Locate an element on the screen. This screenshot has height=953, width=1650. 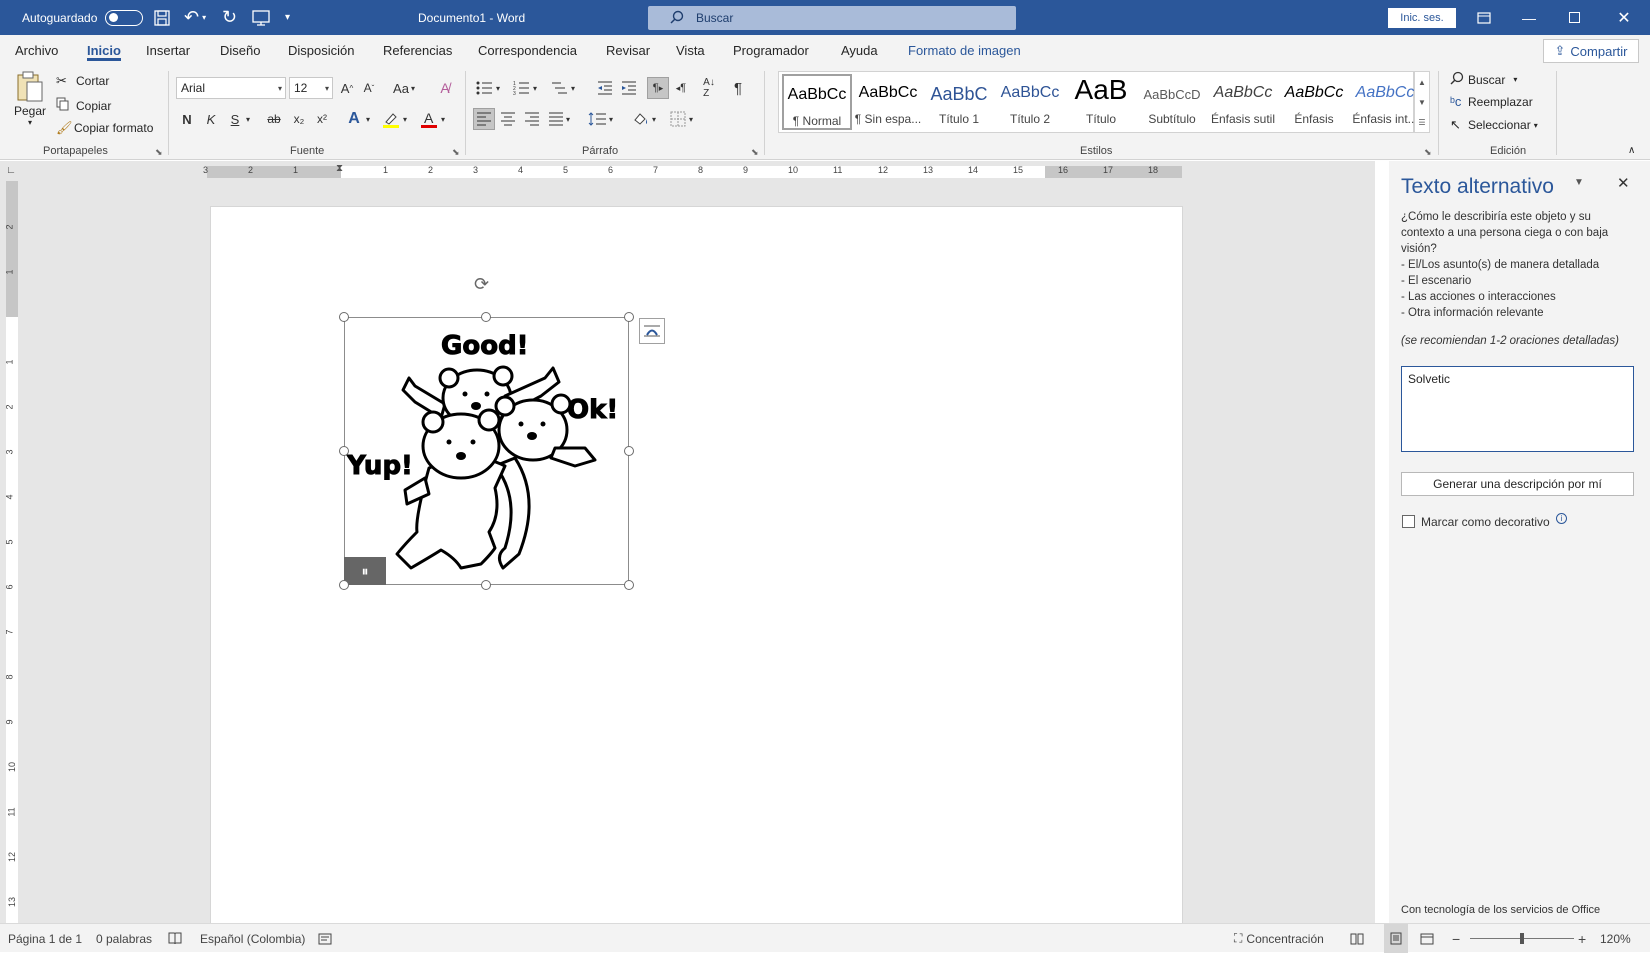
close-icon: ✕ is located at coordinates (1624, 17).